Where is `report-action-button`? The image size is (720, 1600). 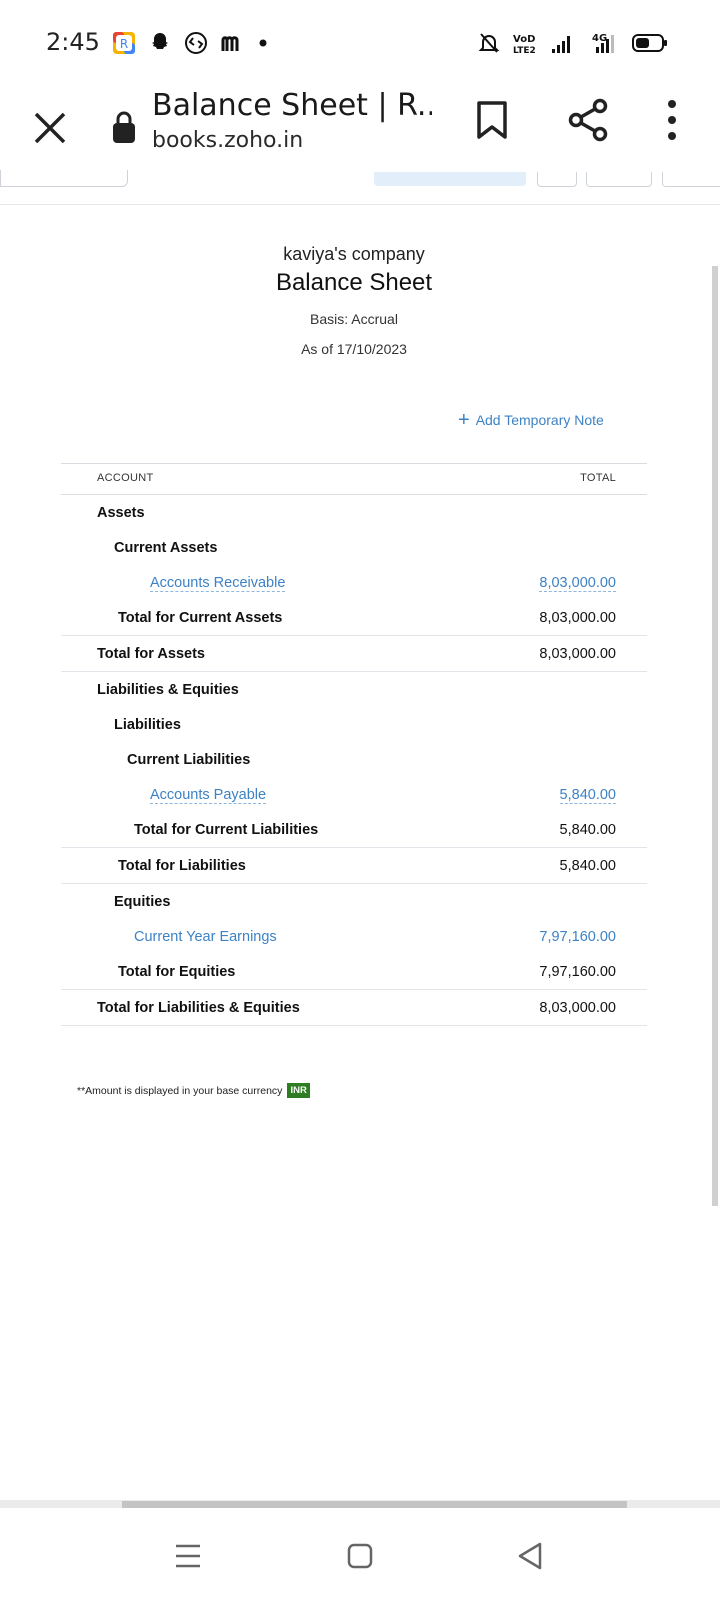 report-action-button is located at coordinates (450, 179).